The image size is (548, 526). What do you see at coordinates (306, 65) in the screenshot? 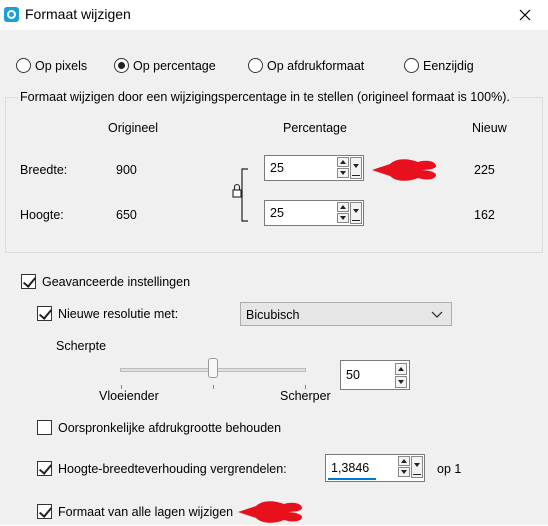
I see `radio-op-afdrukformaat: Op afdrukformaat` at bounding box center [306, 65].